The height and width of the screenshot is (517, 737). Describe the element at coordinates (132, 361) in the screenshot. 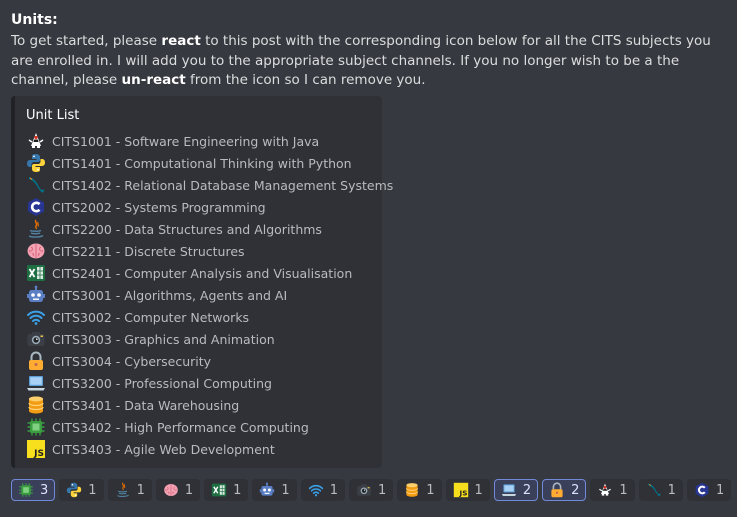

I see `unit-label: CITS3004 - Cybersecurity` at that location.